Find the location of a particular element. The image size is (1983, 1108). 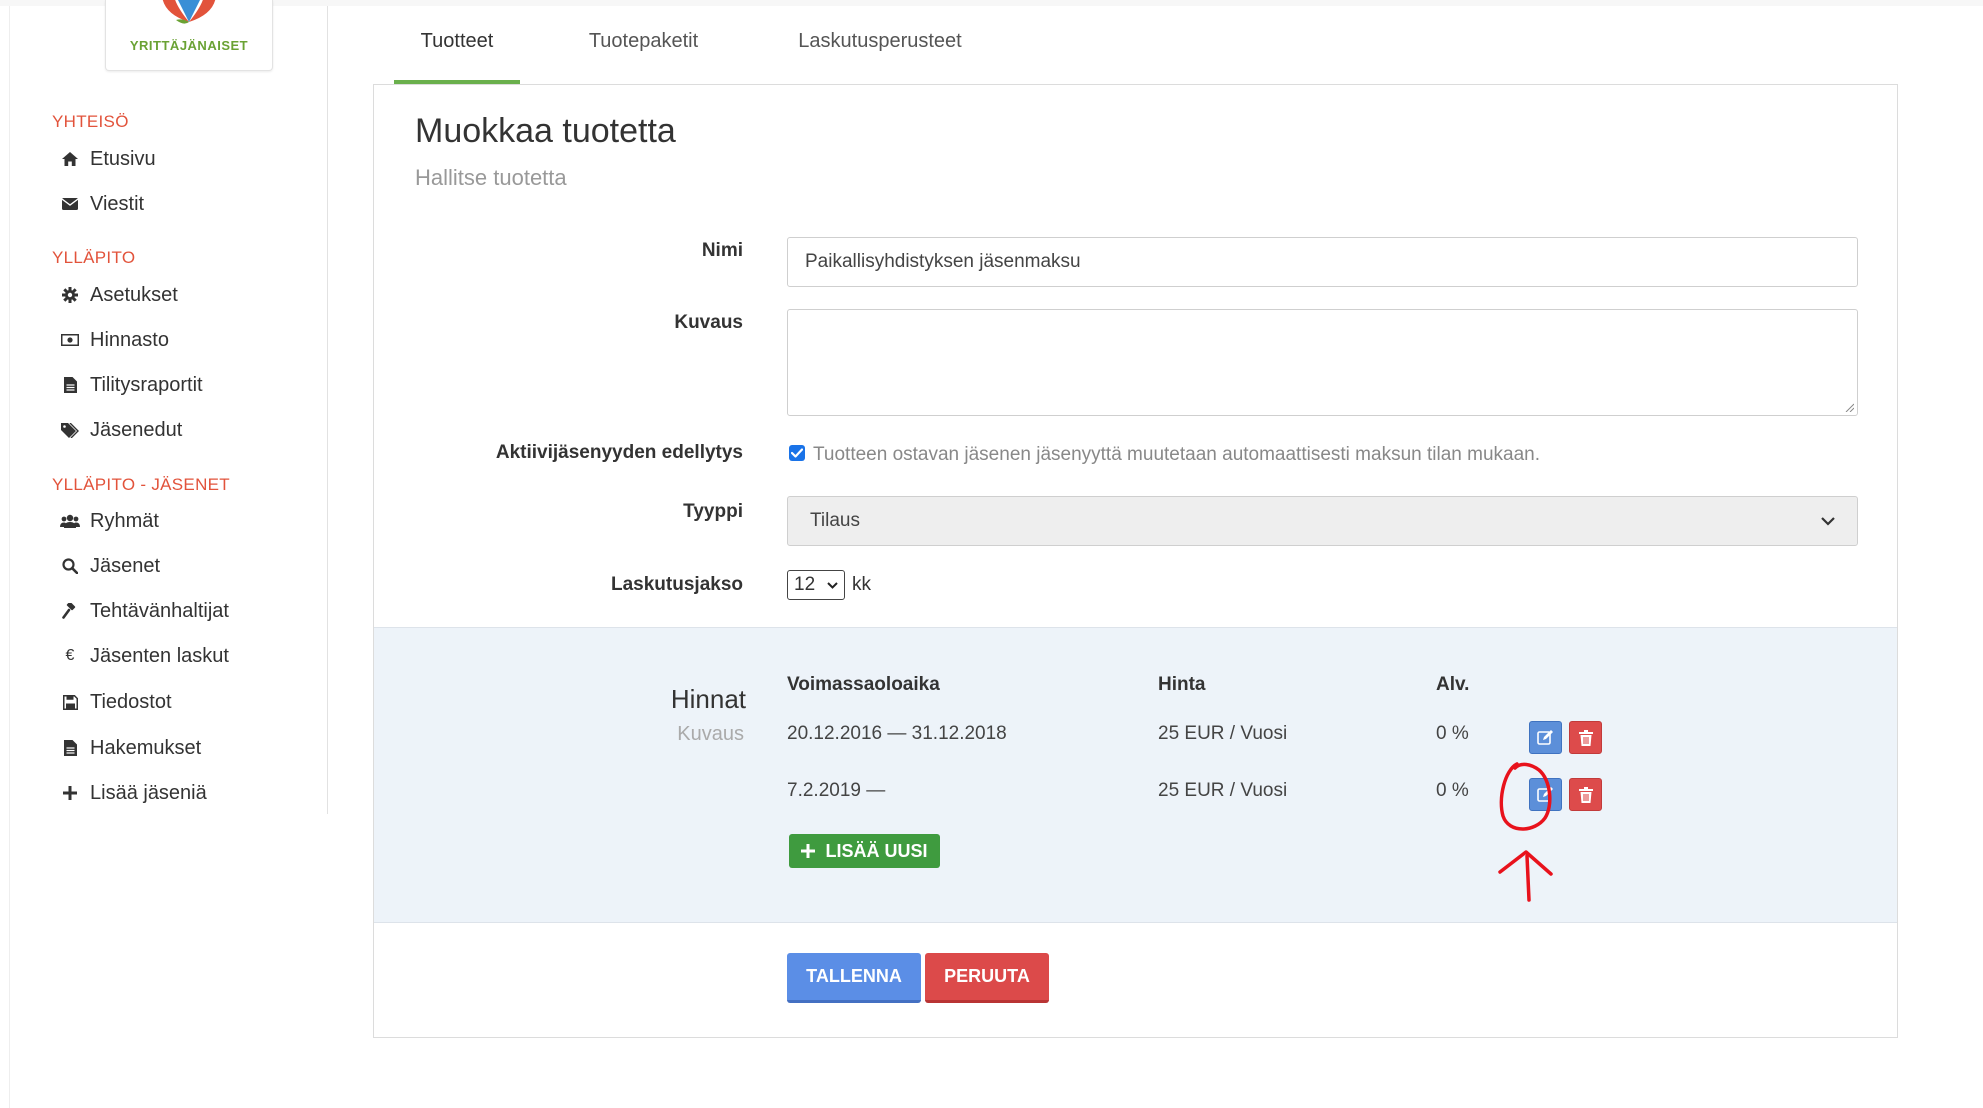

add-price-button: LISÄÄ UUSI is located at coordinates (864, 851).